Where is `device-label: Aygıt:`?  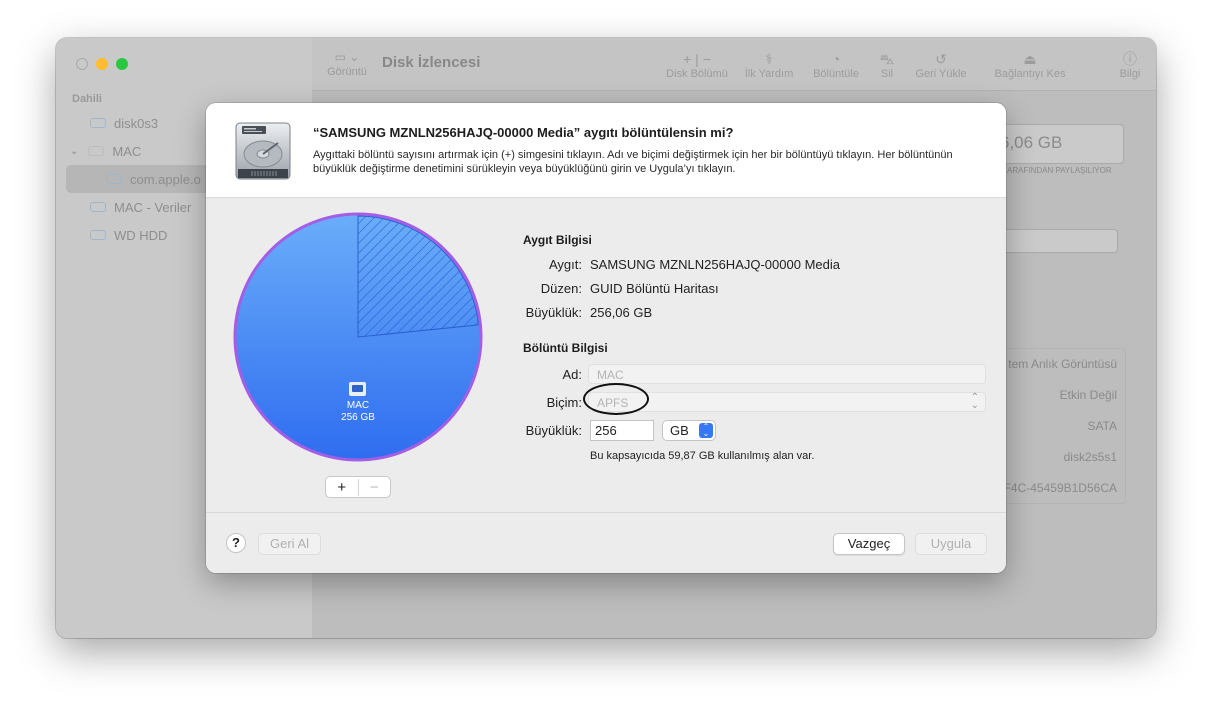
device-label: Aygıt: is located at coordinates (565, 264).